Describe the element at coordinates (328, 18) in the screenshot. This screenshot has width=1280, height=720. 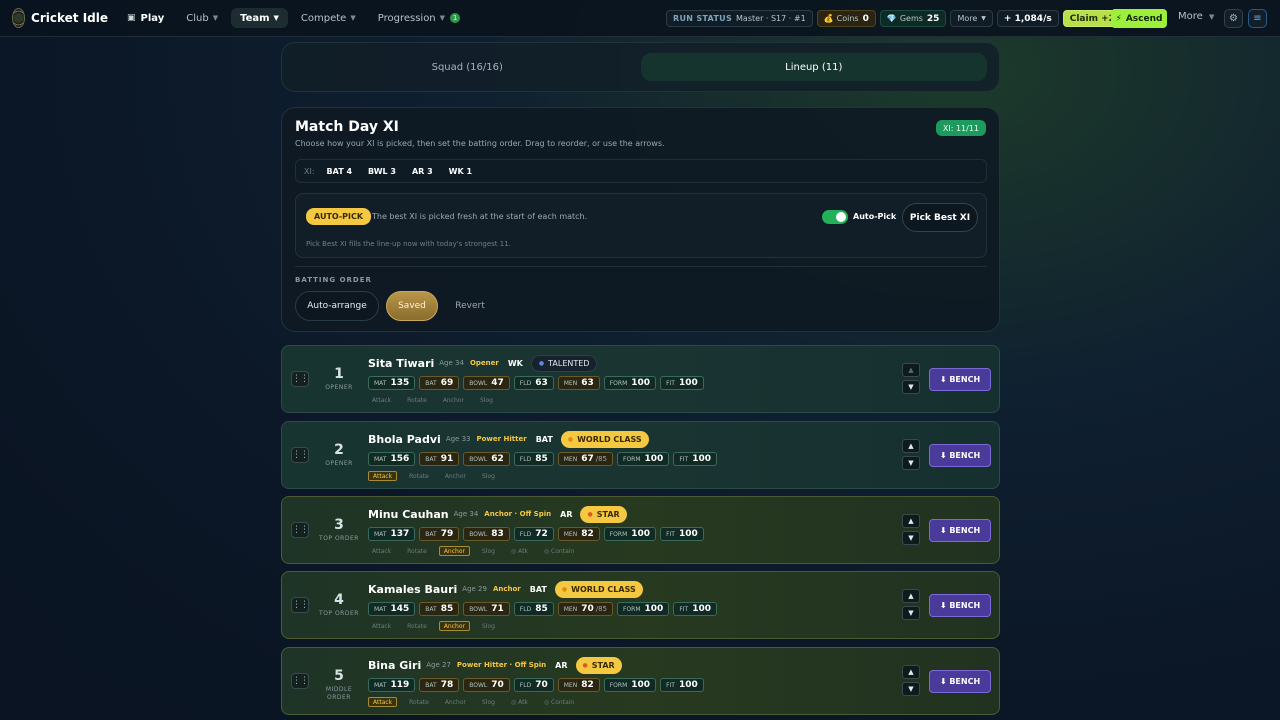
I see `nav-compete: Compete ▼` at that location.